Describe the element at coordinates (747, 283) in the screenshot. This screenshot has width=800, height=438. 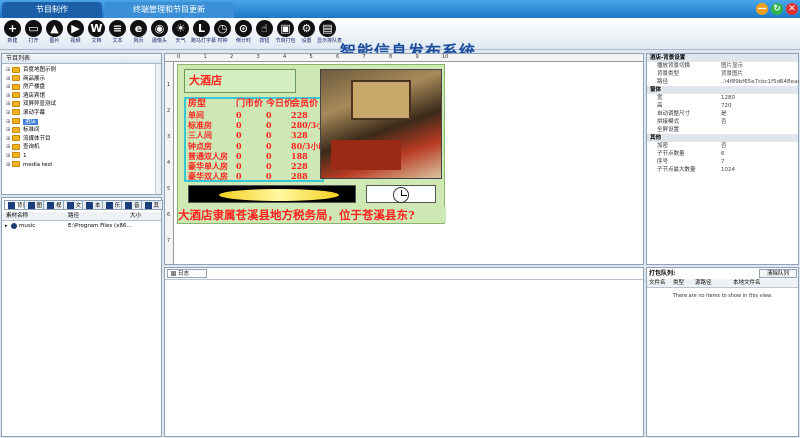
I see `queue-column: 本地文件名` at that location.